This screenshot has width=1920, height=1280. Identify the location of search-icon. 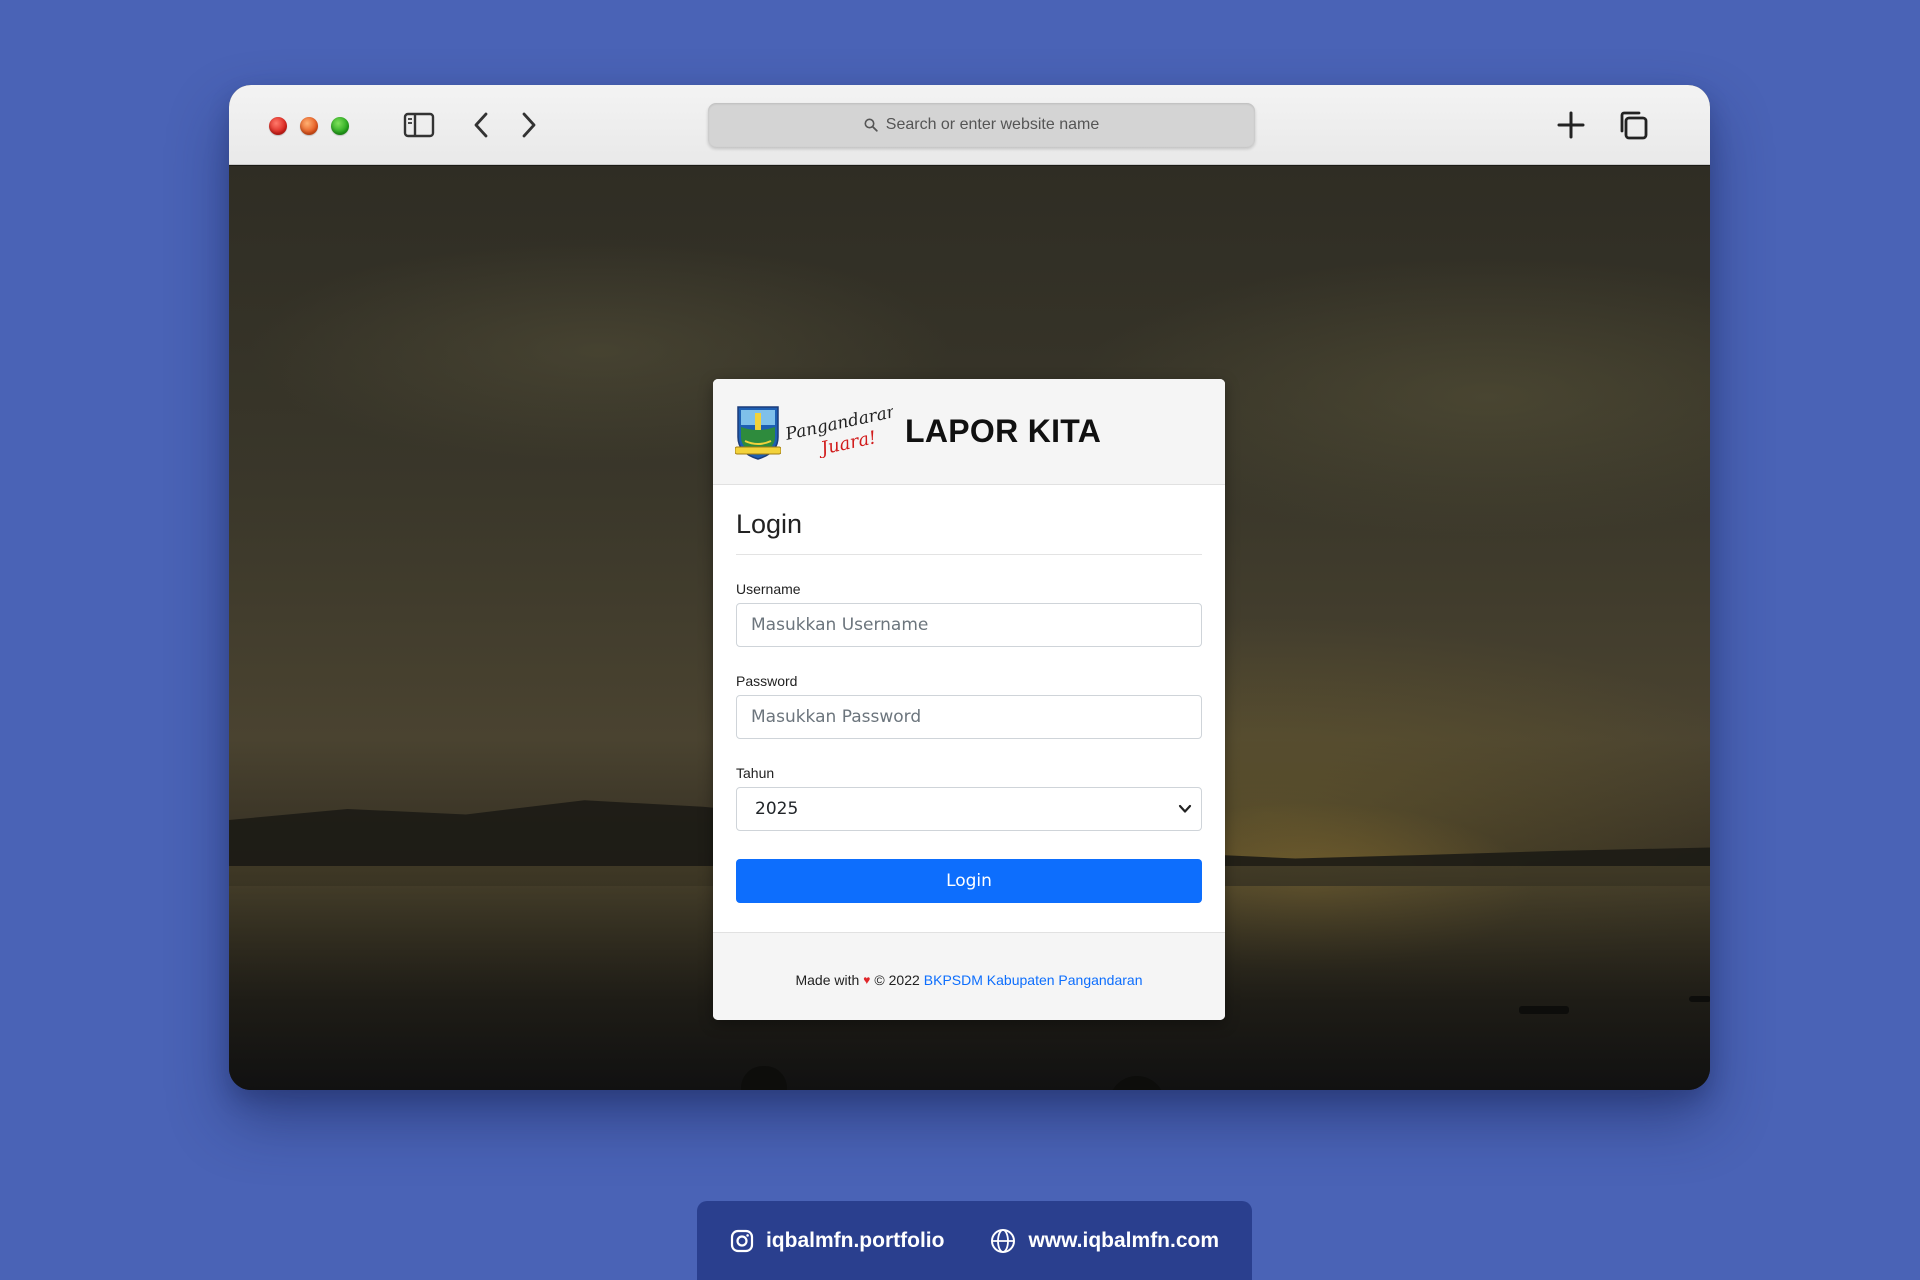
(871, 125).